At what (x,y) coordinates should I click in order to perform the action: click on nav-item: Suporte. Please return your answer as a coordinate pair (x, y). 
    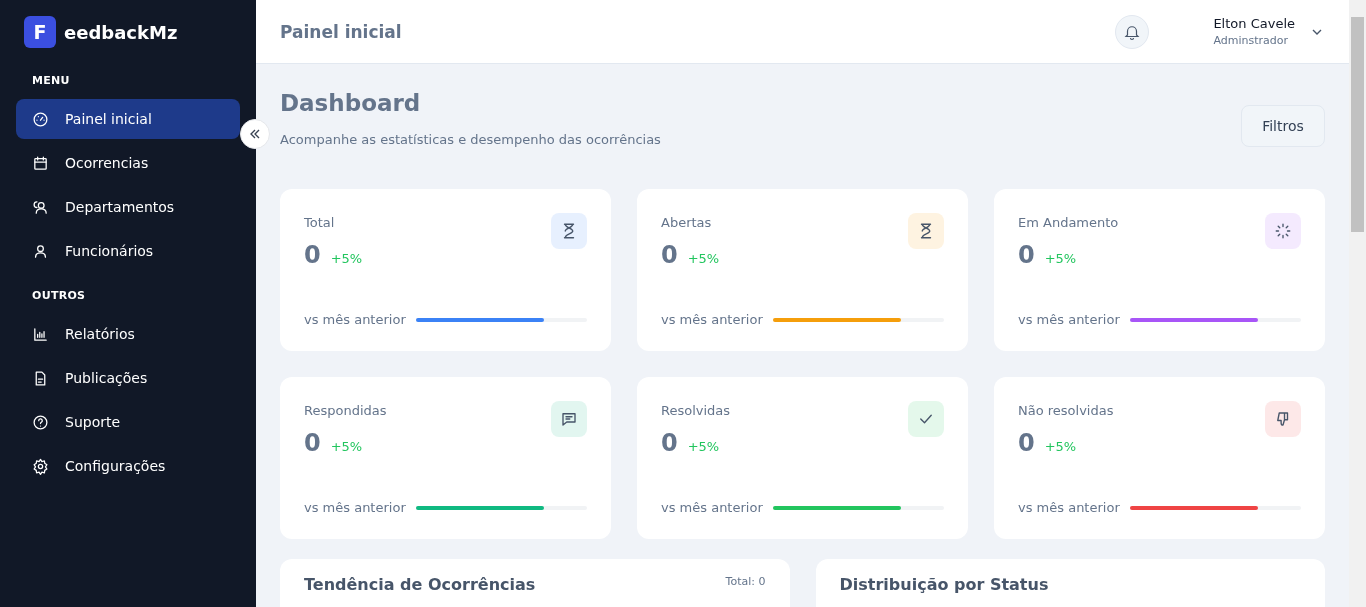
    Looking at the image, I should click on (128, 422).